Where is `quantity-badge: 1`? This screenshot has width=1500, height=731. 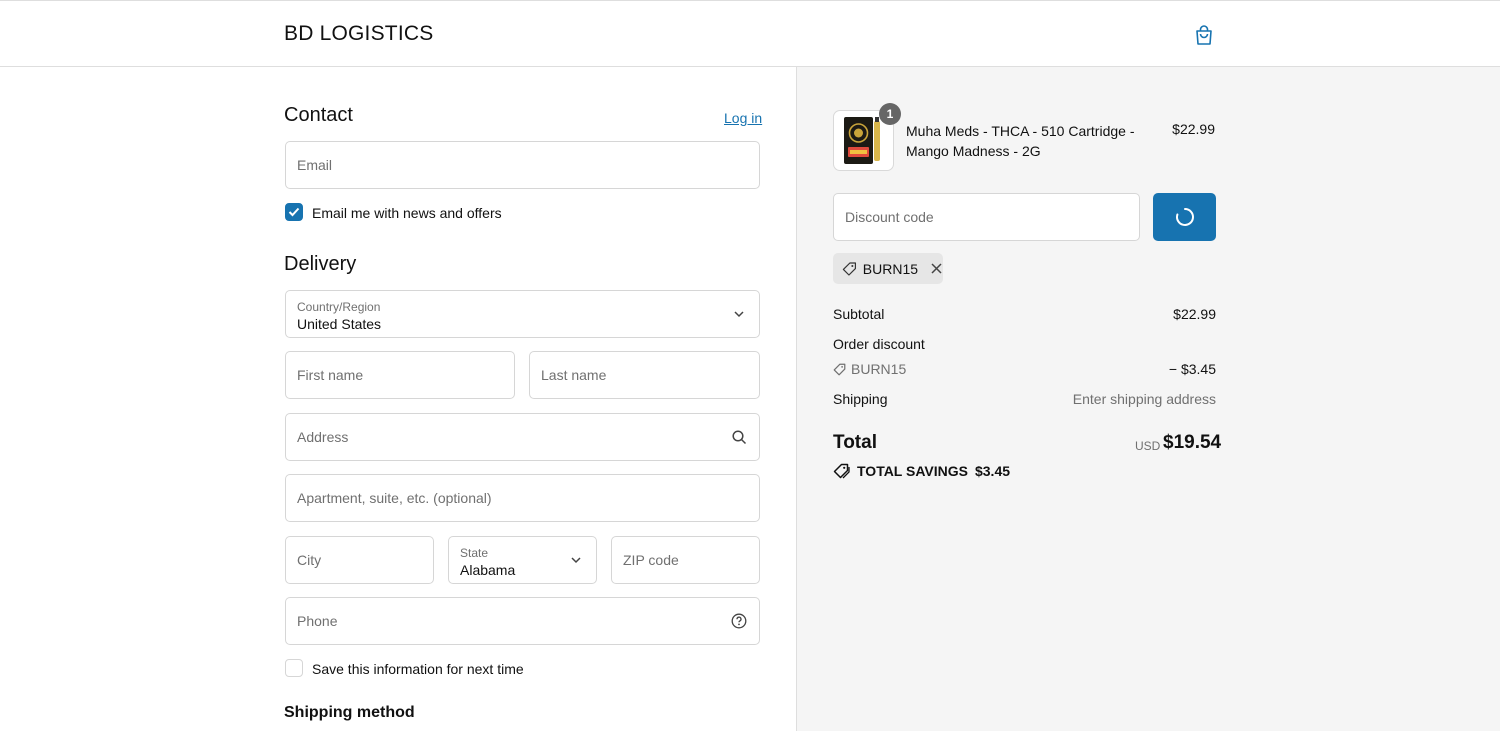 quantity-badge: 1 is located at coordinates (890, 114).